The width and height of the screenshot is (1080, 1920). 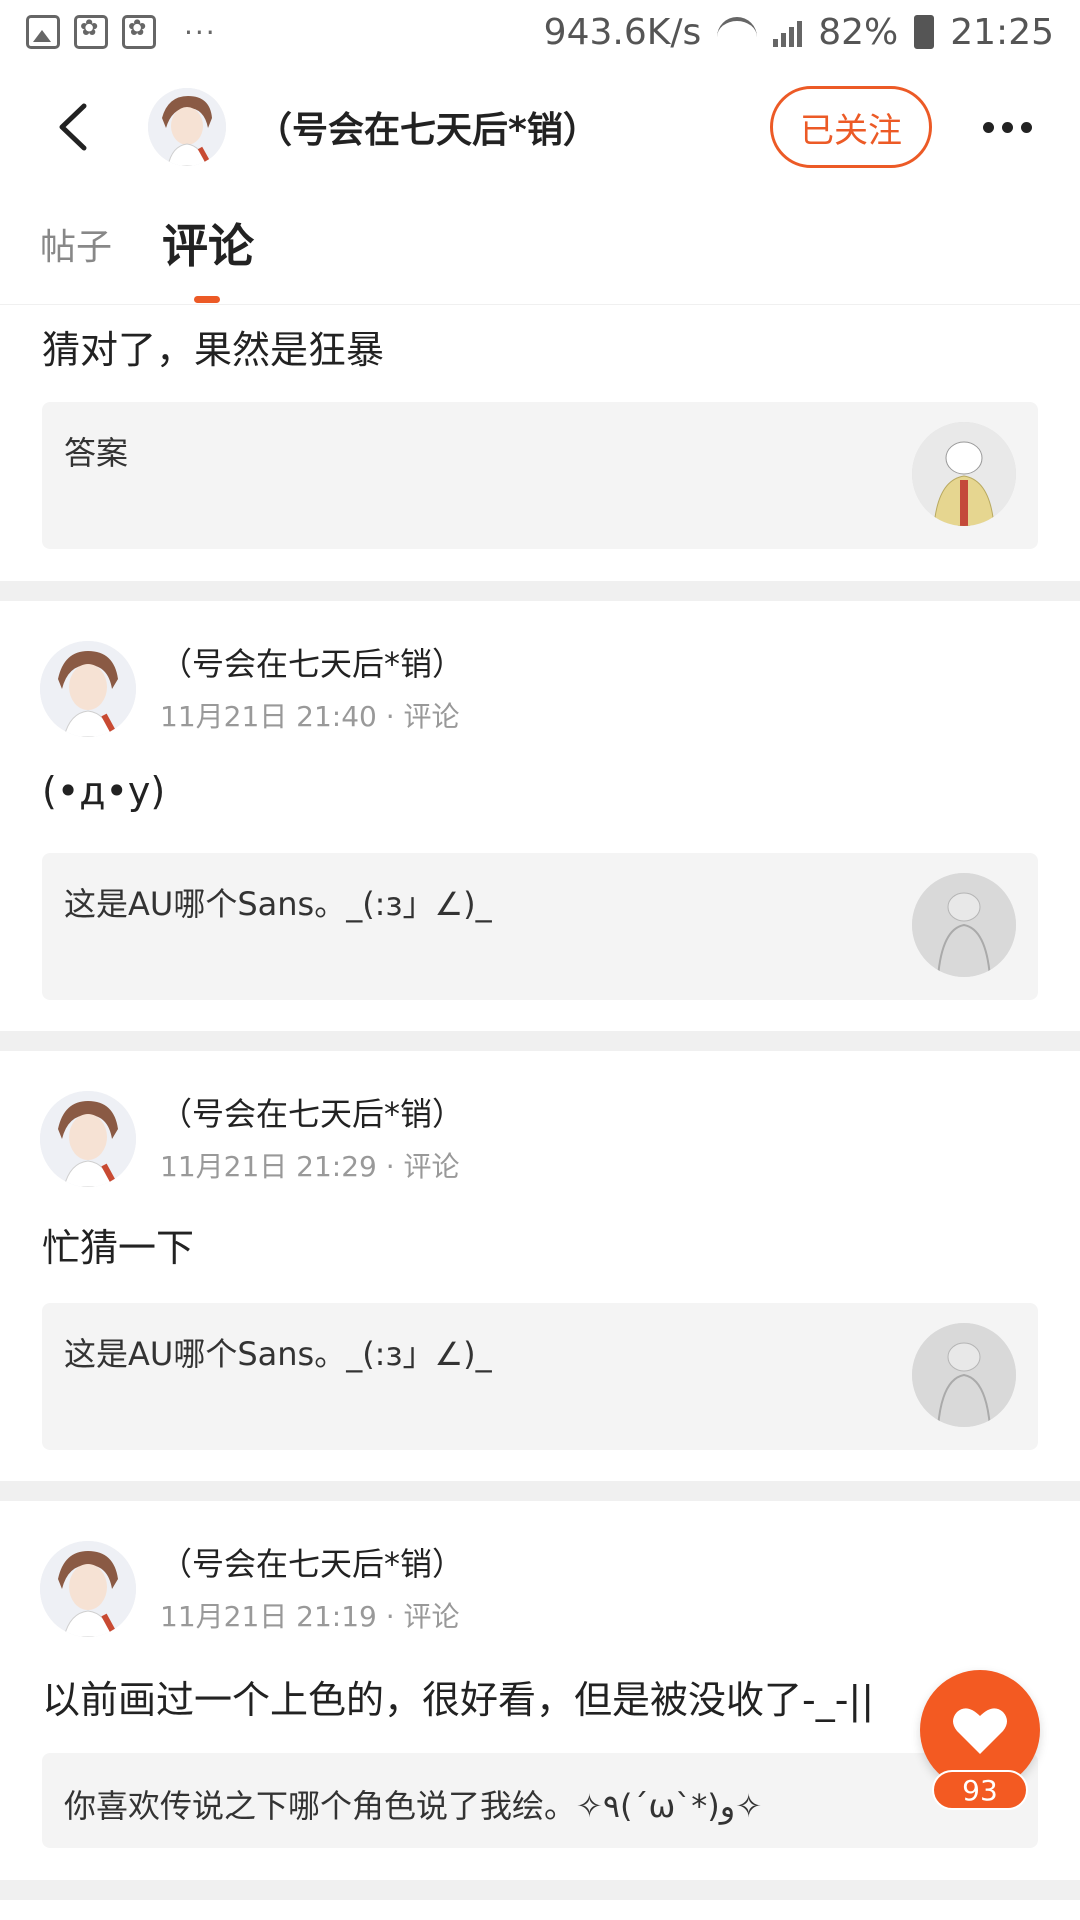 What do you see at coordinates (458, 1700) in the screenshot?
I see `comment-text: 以前画过一个上色的，很好看，但是被没收了-_-||` at bounding box center [458, 1700].